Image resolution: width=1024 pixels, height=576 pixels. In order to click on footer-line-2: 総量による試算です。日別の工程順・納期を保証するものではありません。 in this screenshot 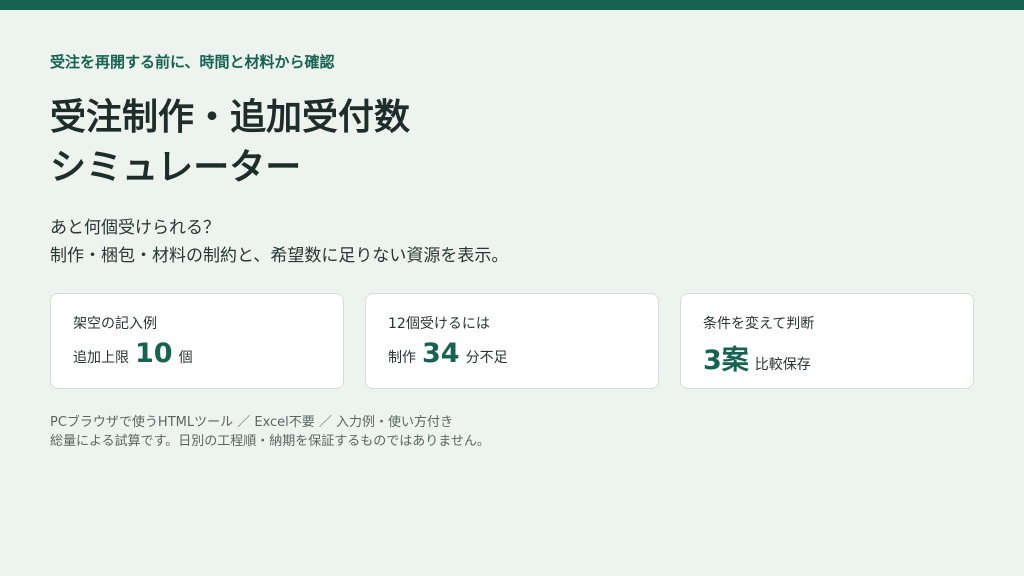, I will do `click(270, 441)`.